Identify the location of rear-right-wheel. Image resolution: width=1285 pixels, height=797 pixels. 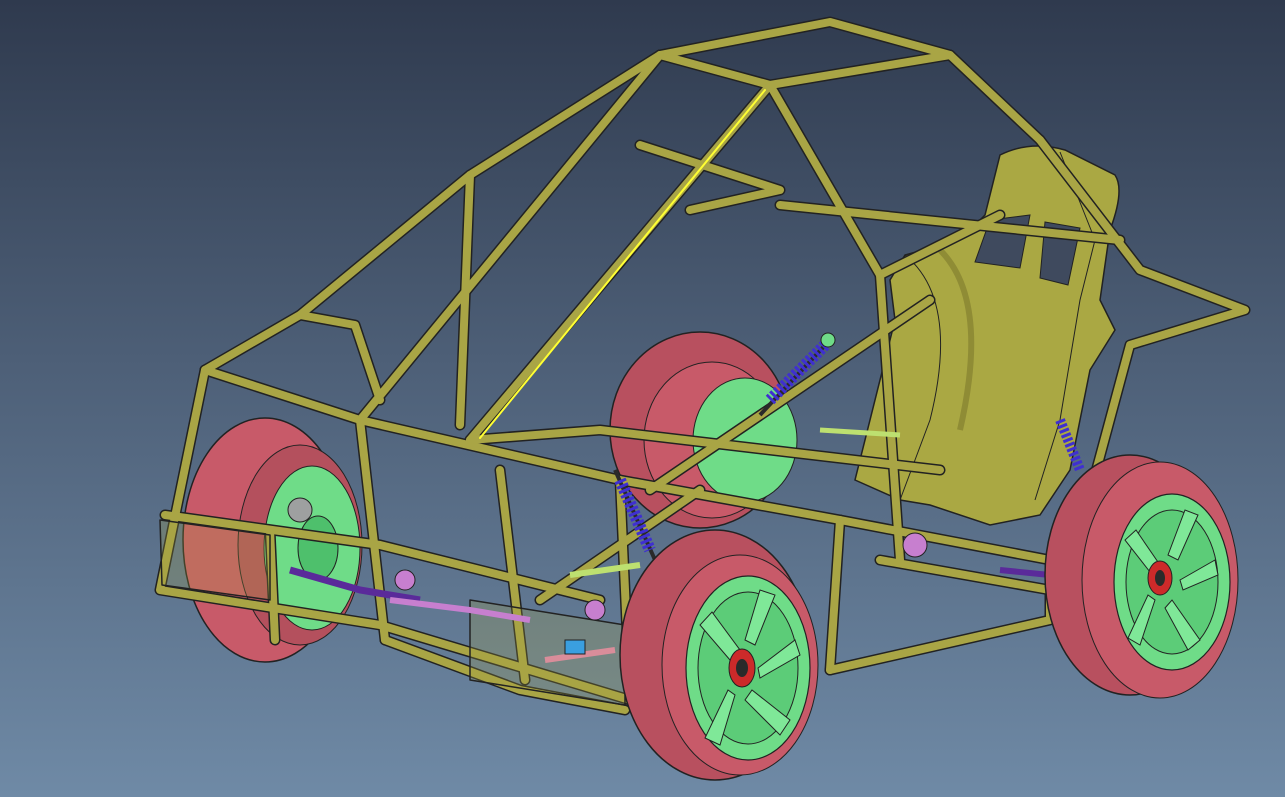
(1141, 576).